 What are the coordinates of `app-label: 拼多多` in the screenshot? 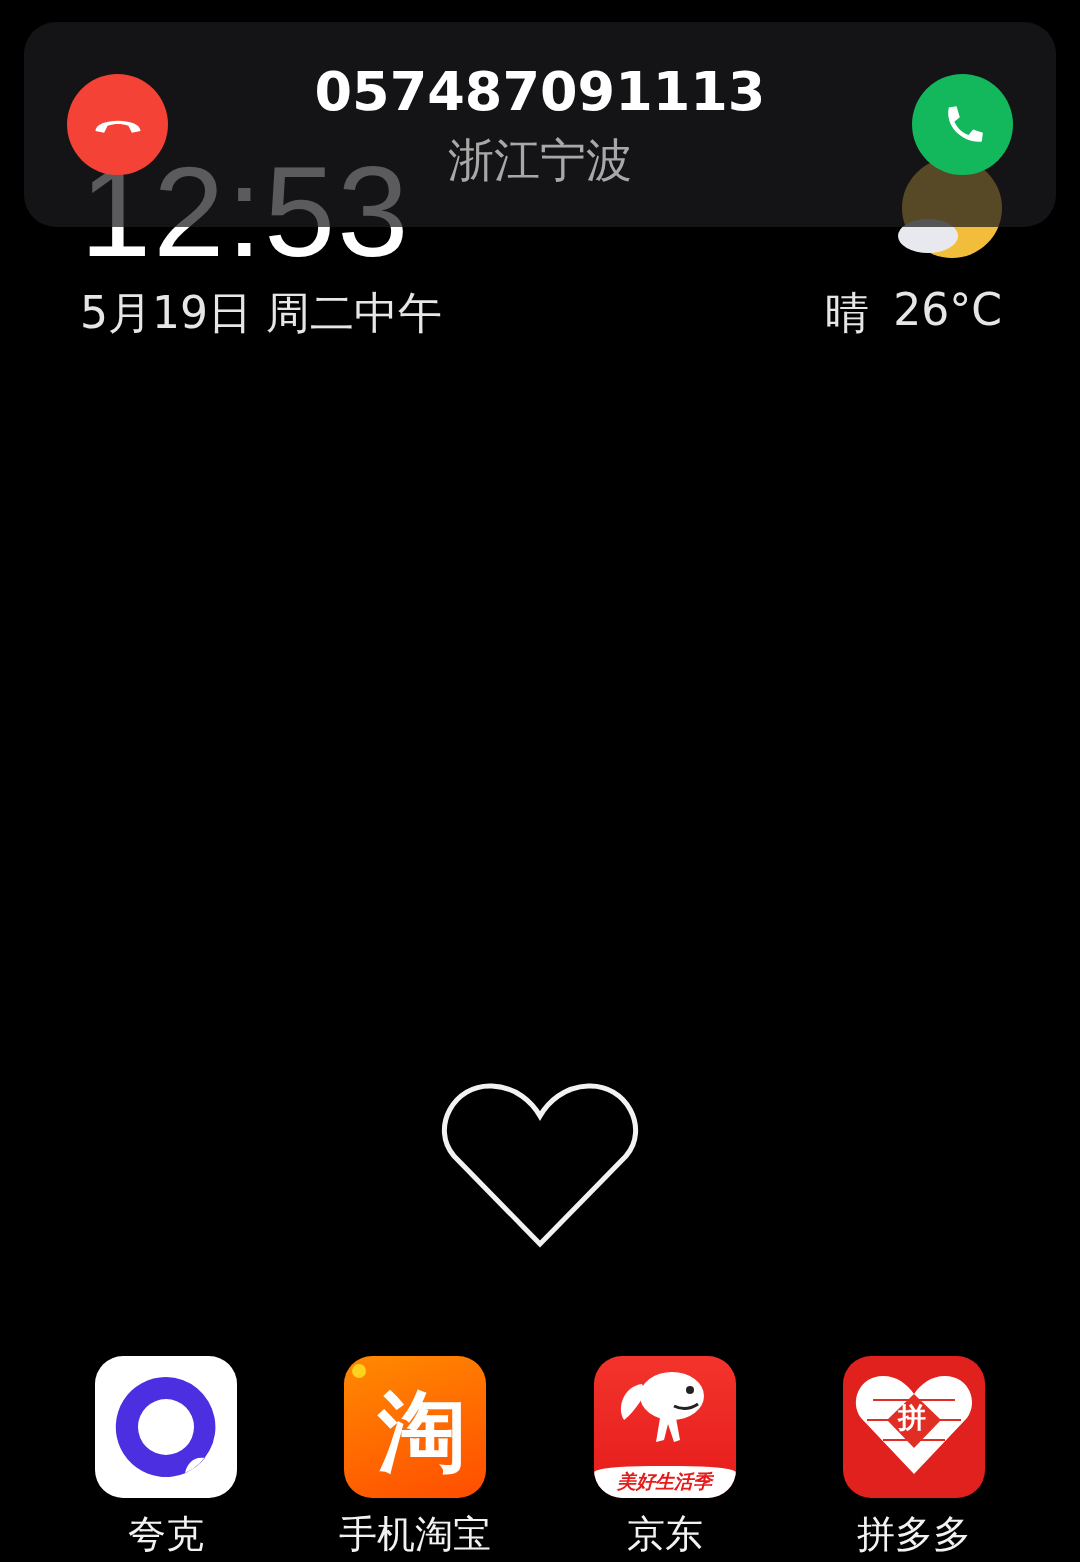 It's located at (914, 1534).